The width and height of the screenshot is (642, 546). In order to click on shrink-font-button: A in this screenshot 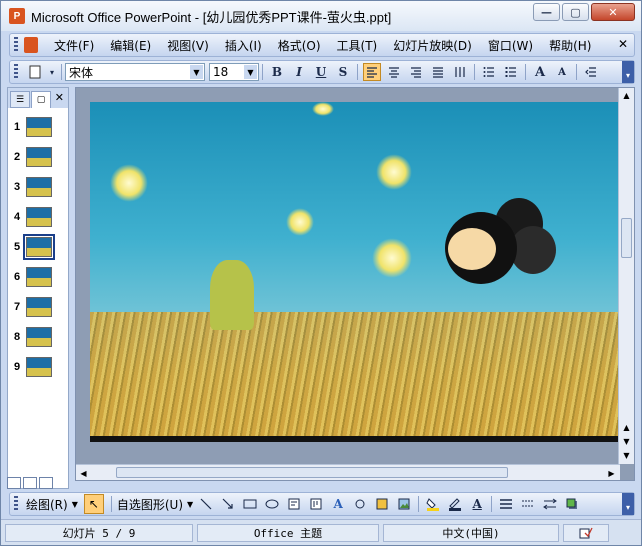, I will do `click(562, 72)`.